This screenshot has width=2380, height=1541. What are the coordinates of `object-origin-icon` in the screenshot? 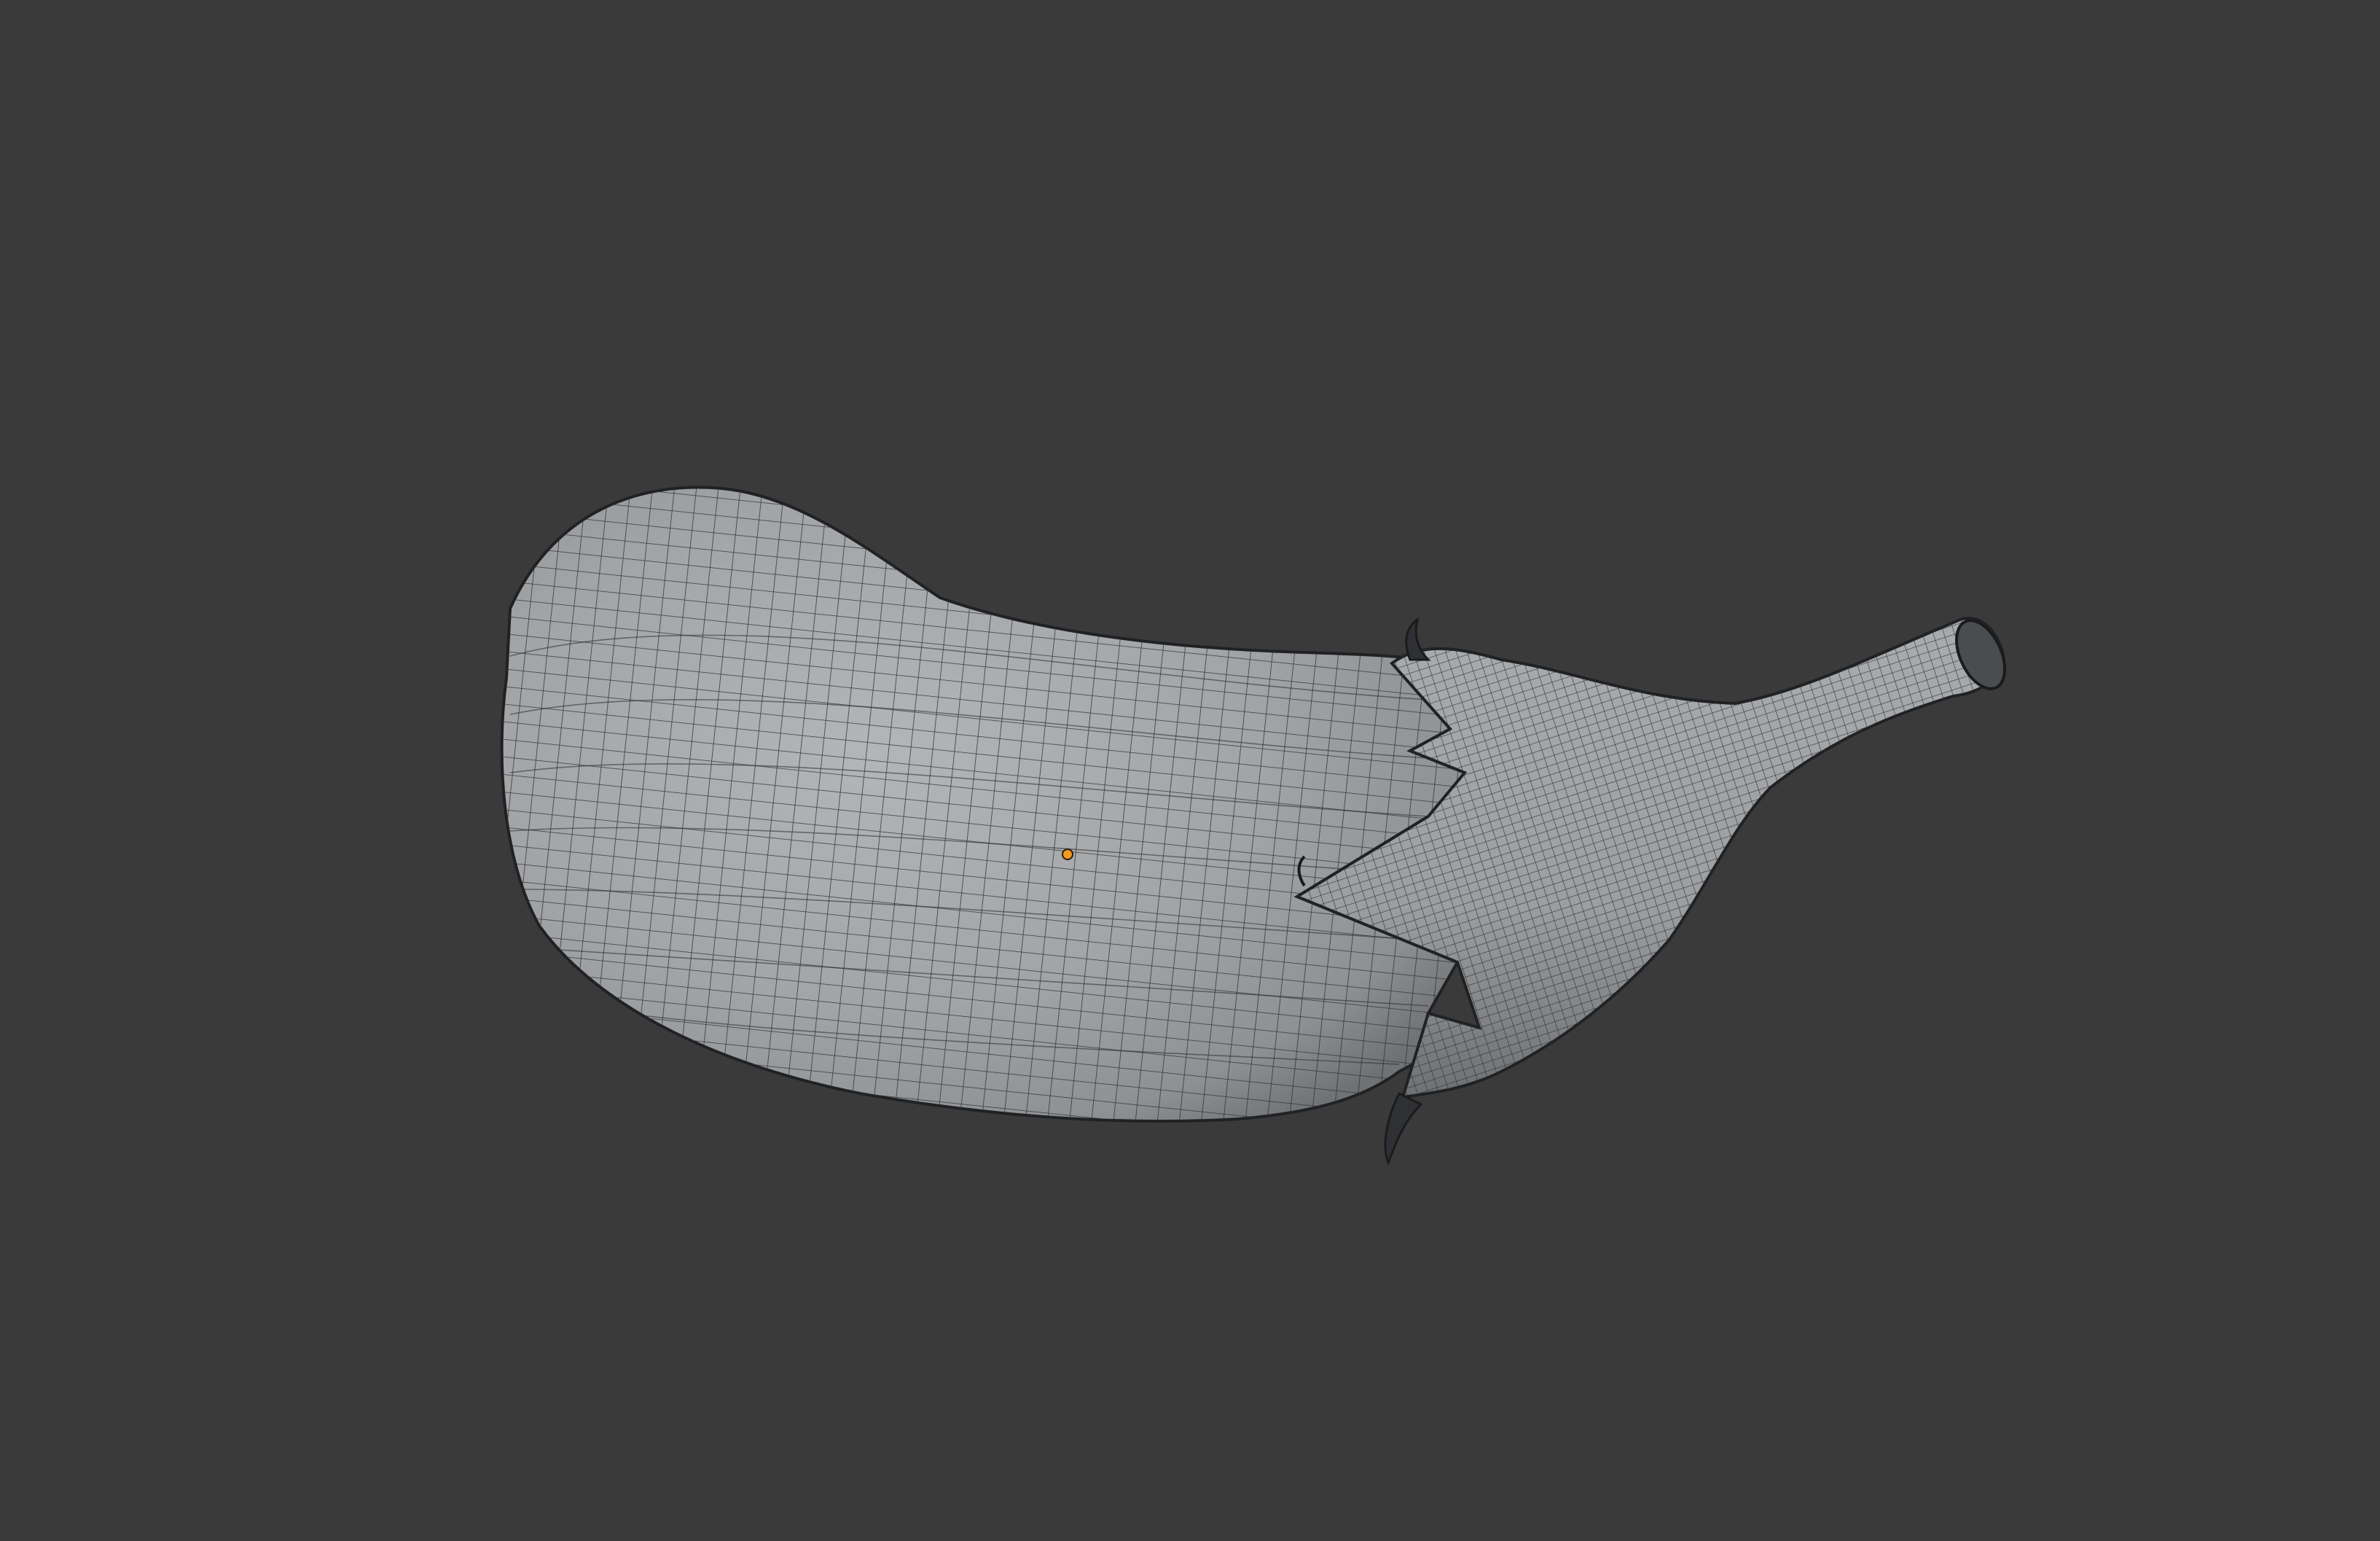 It's located at (1068, 854).